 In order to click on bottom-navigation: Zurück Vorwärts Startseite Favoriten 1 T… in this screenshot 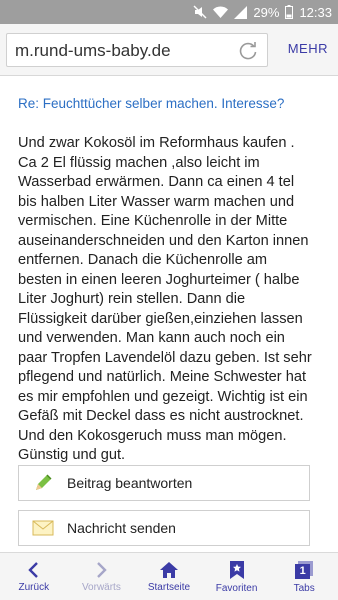, I will do `click(169, 576)`.